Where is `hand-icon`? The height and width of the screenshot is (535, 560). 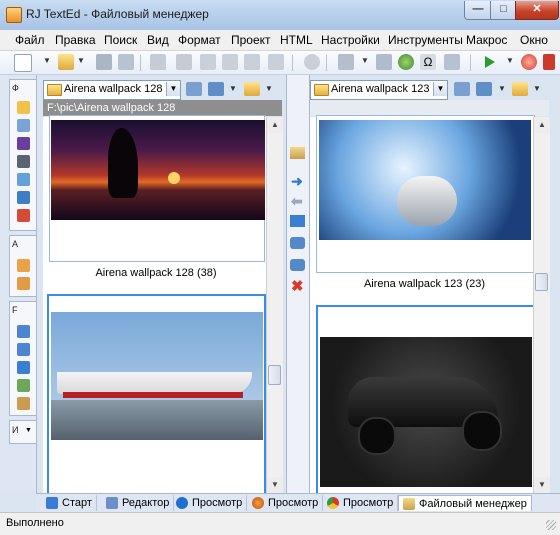
hand-icon is located at coordinates (23, 265).